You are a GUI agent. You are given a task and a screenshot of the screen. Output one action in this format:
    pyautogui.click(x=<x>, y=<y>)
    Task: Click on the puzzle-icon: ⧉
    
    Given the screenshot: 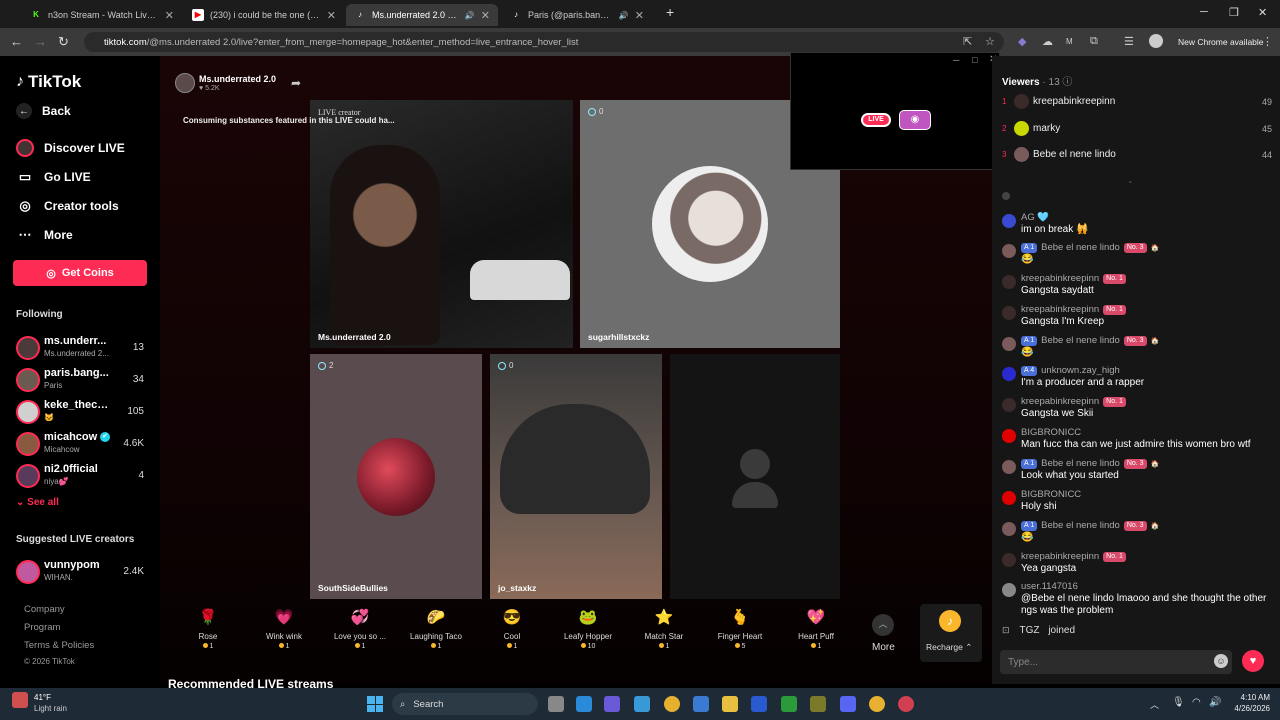 What is the action you would take?
    pyautogui.click(x=1094, y=41)
    